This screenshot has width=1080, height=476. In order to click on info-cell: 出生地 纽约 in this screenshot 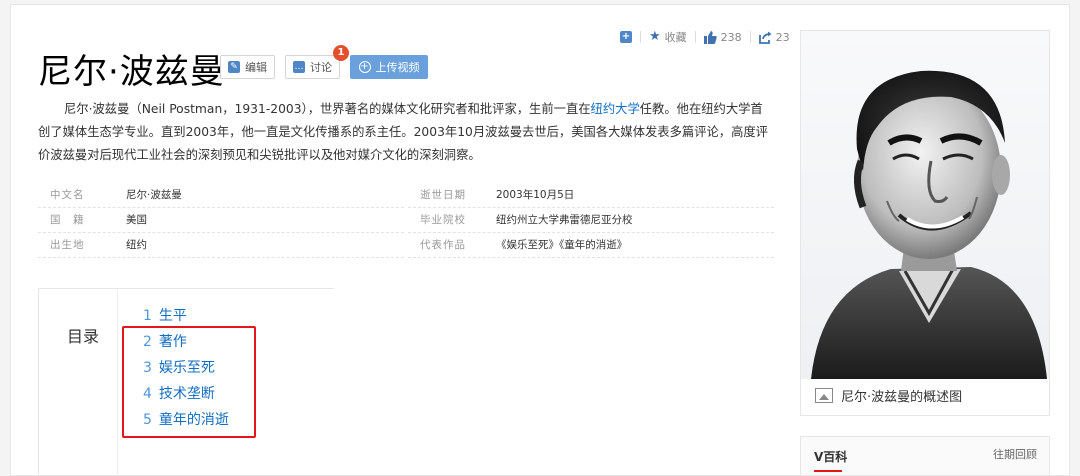, I will do `click(221, 245)`.